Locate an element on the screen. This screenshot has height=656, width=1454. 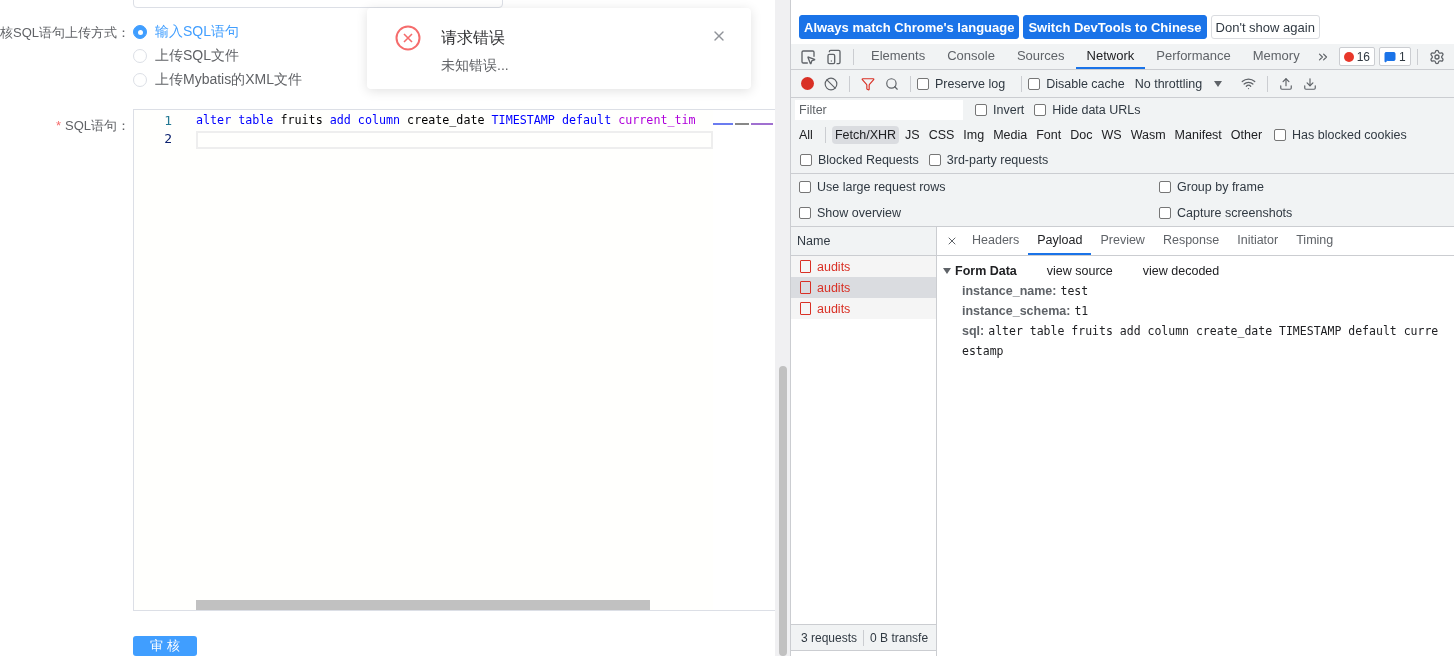
column-header: Name is located at coordinates (863, 241).